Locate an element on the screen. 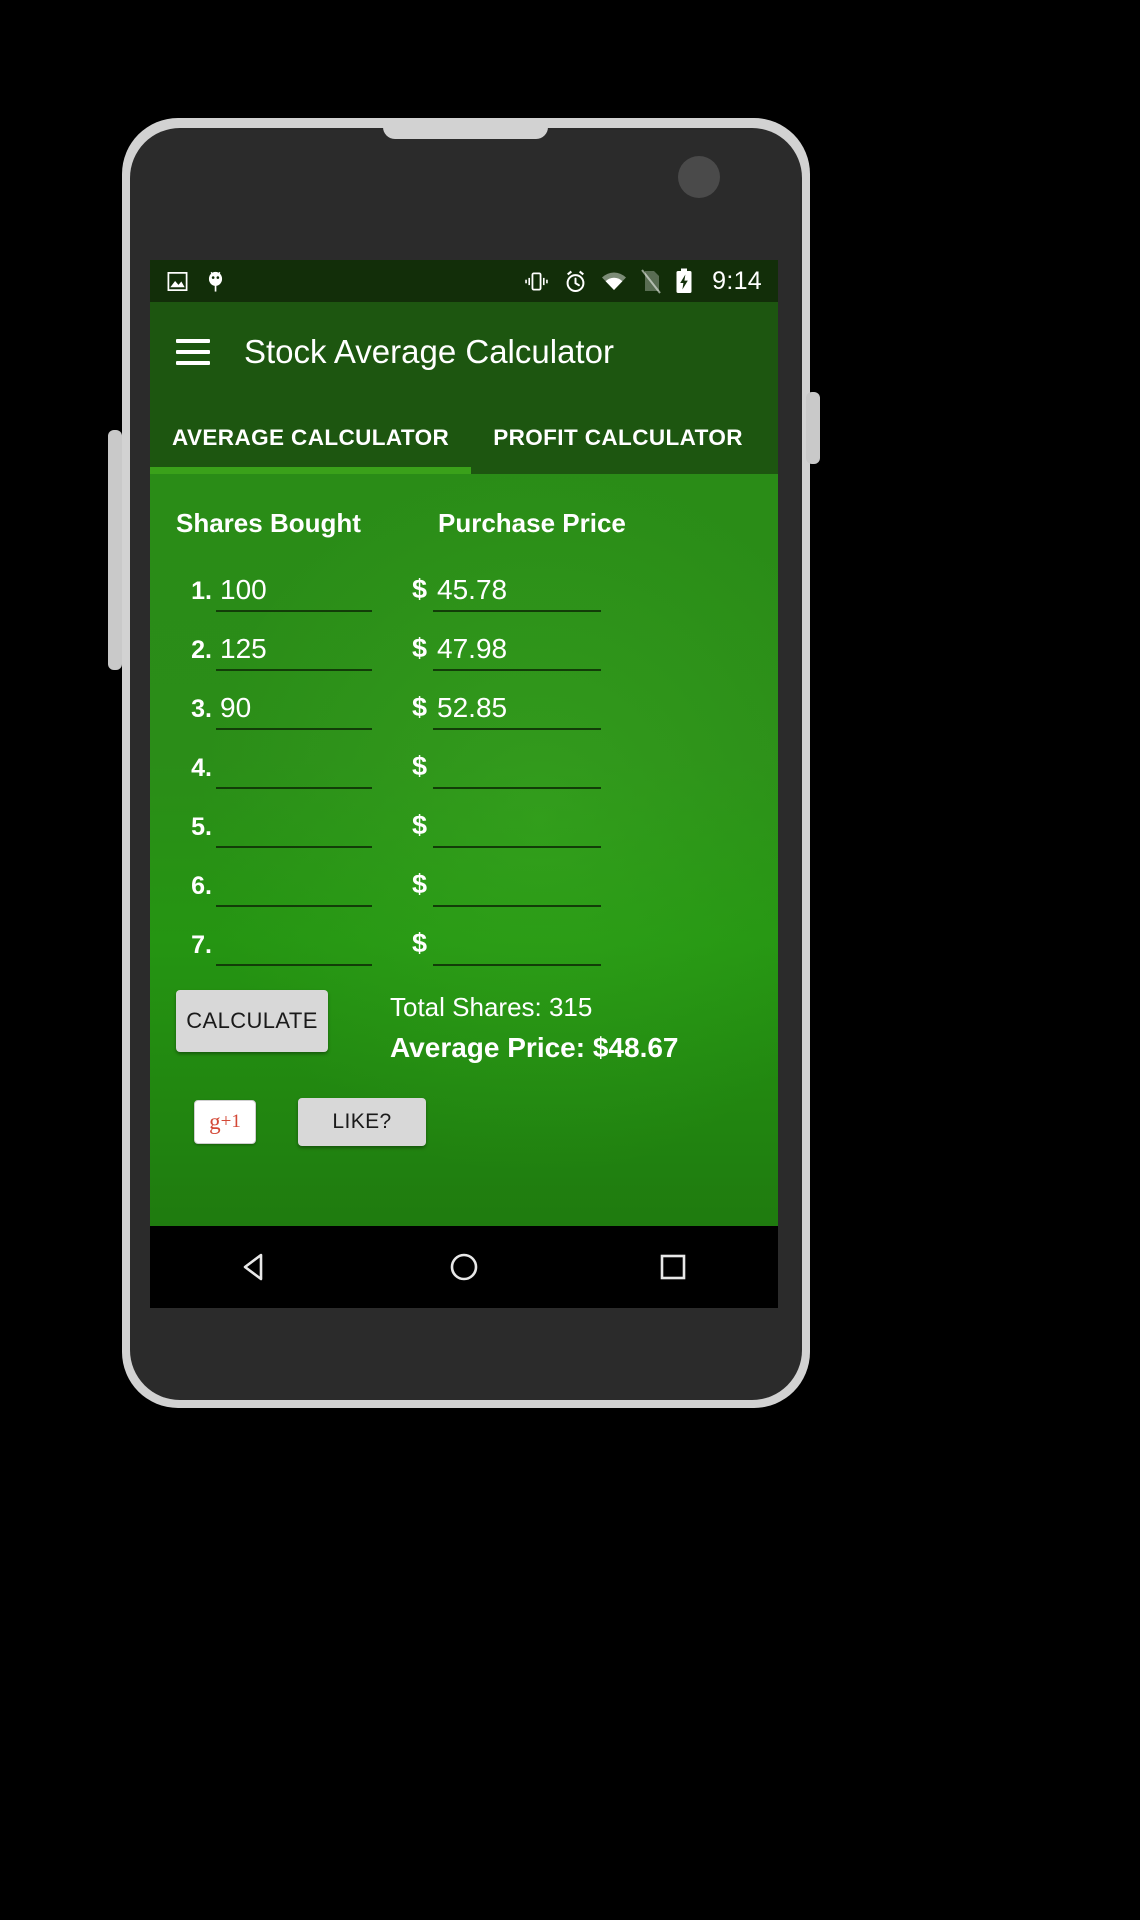  price-input-1: 45.78 is located at coordinates (517, 593).